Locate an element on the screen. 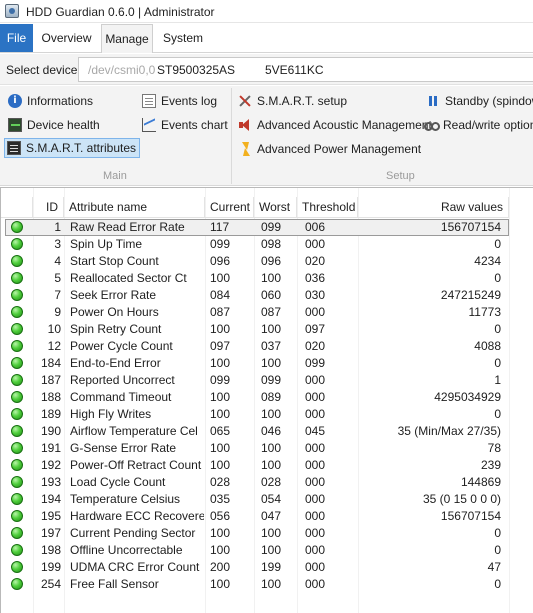  smart-setup-button: S.M.A.R.T. setup is located at coordinates (293, 101).